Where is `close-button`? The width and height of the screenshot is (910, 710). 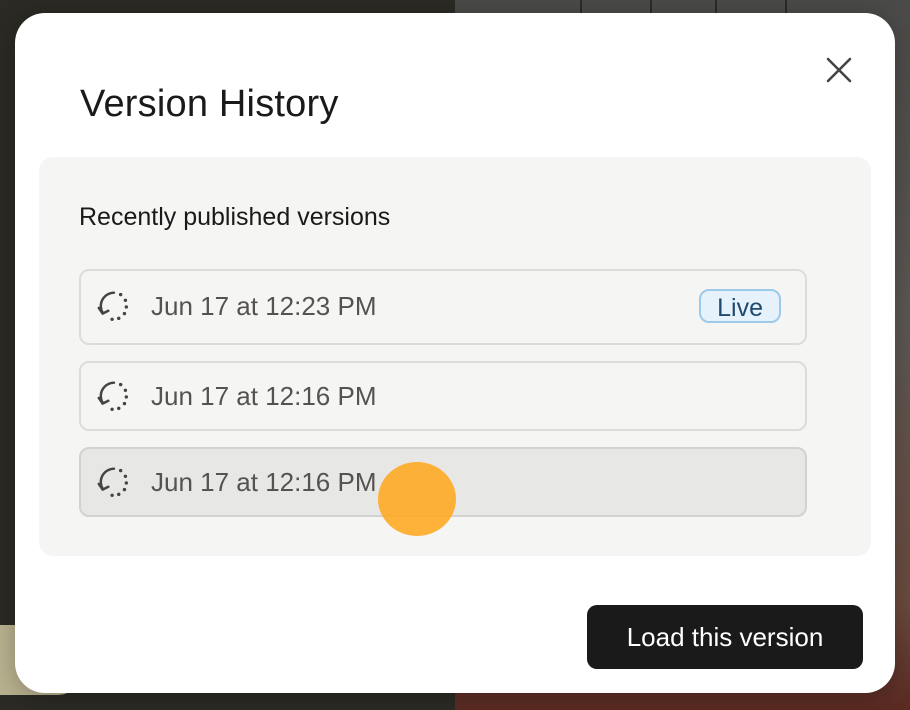
close-button is located at coordinates (839, 70).